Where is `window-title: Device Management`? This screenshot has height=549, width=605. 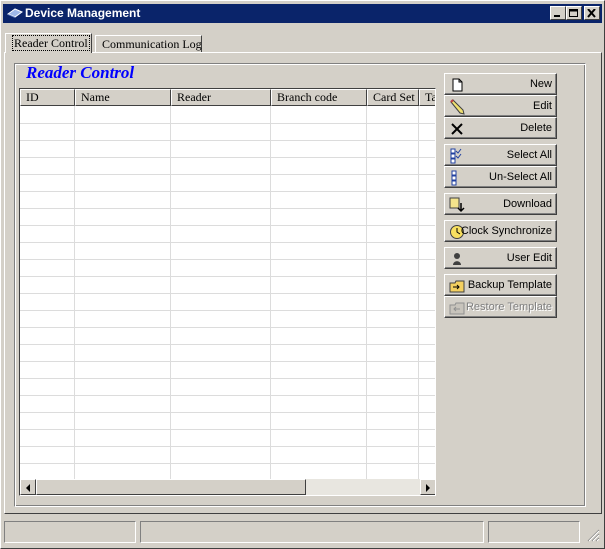
window-title: Device Management is located at coordinates (83, 13).